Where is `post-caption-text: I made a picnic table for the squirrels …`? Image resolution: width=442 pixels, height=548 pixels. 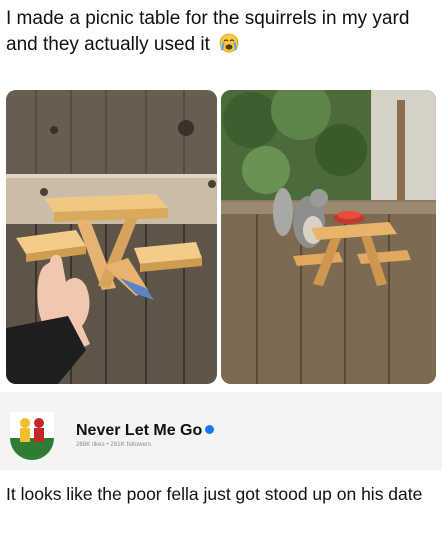 post-caption-text: I made a picnic table for the squirrels … is located at coordinates (208, 31).